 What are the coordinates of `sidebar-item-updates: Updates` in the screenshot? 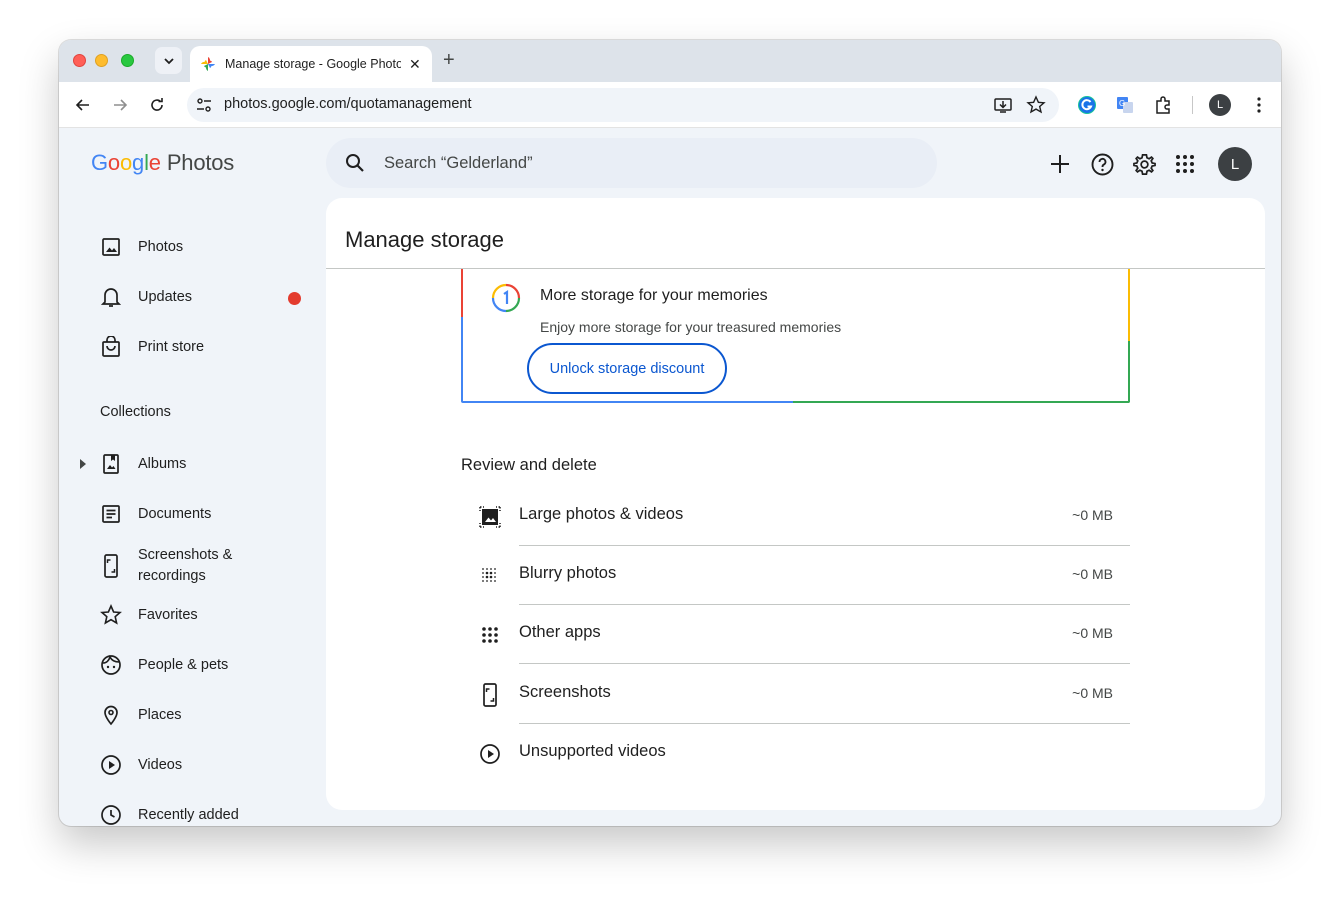 It's located at (145, 297).